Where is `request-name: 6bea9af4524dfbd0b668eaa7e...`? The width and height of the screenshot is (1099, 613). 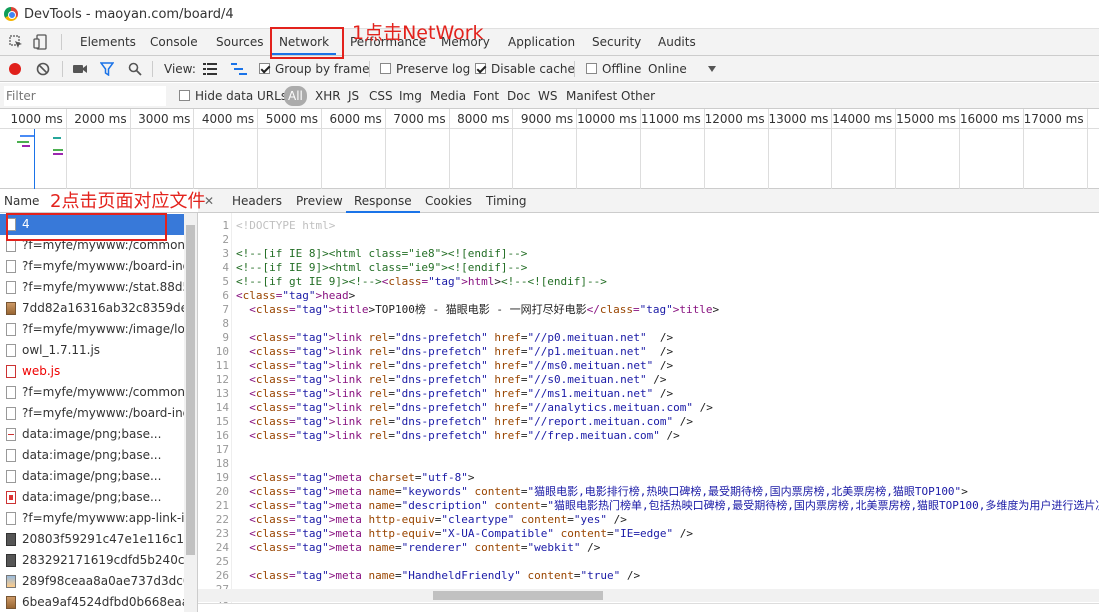
request-name: 6bea9af4524dfbd0b668eaa7e... is located at coordinates (103, 602).